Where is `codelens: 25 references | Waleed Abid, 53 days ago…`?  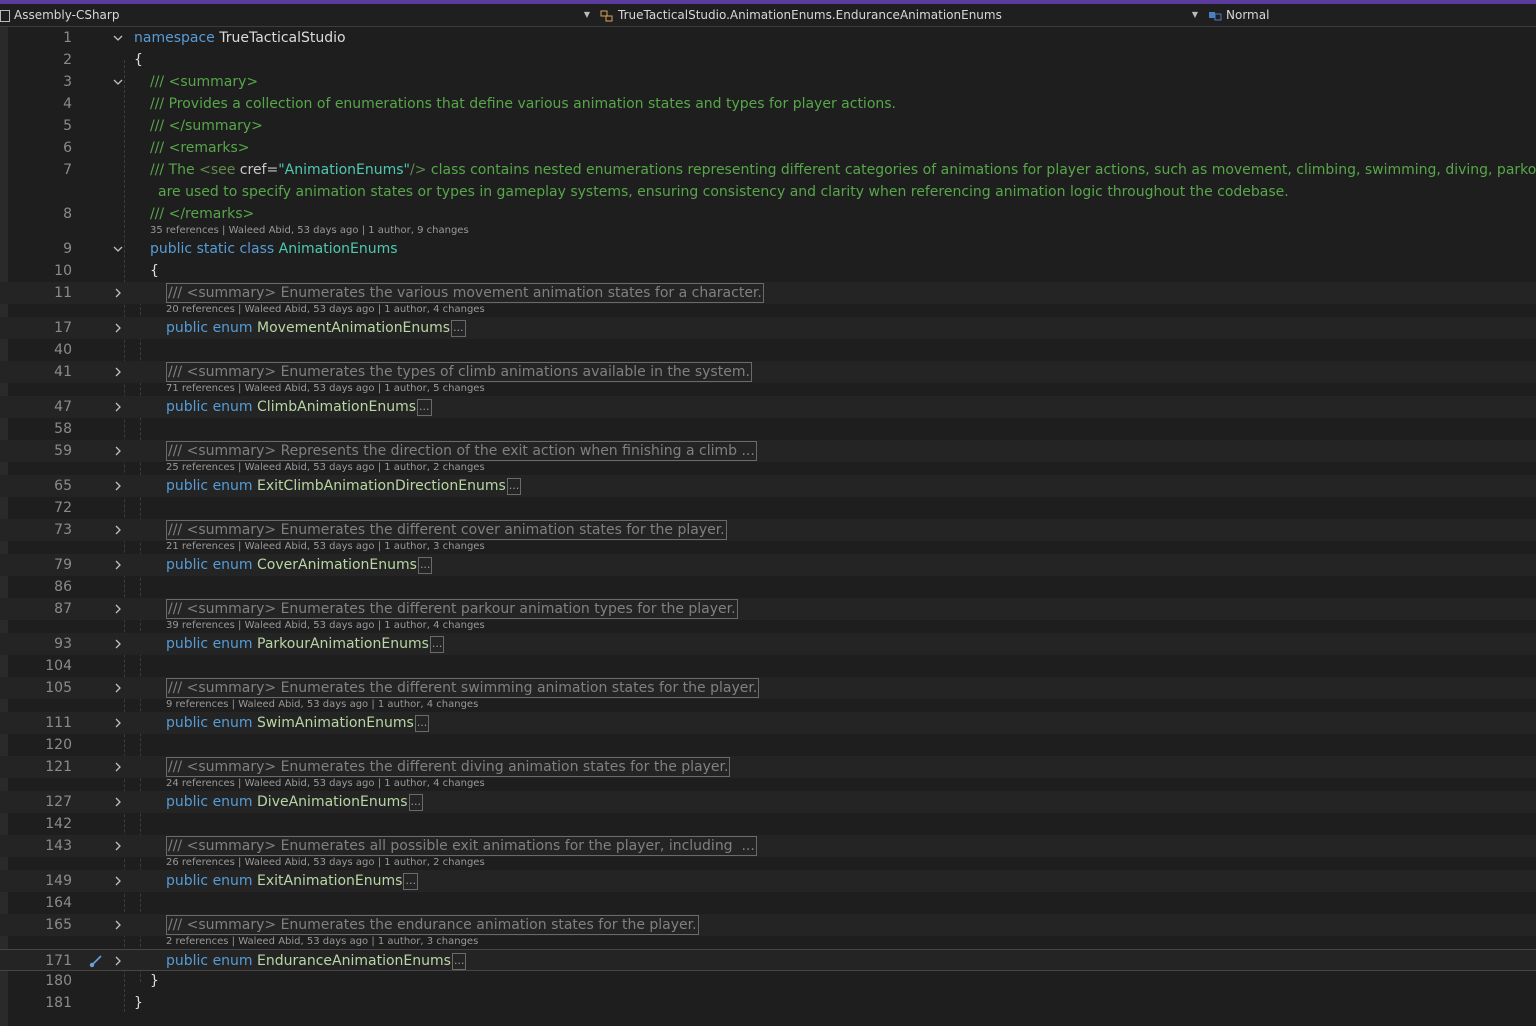 codelens: 25 references | Waleed Abid, 53 days ago… is located at coordinates (325, 468).